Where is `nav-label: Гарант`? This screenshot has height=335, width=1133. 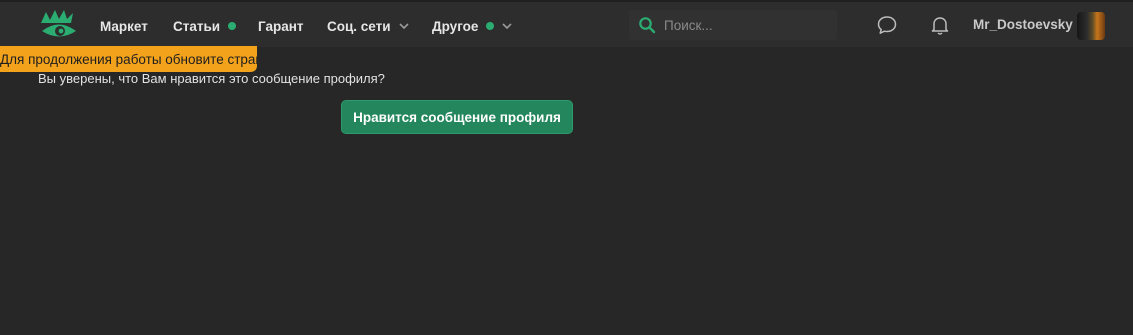 nav-label: Гарант is located at coordinates (281, 26).